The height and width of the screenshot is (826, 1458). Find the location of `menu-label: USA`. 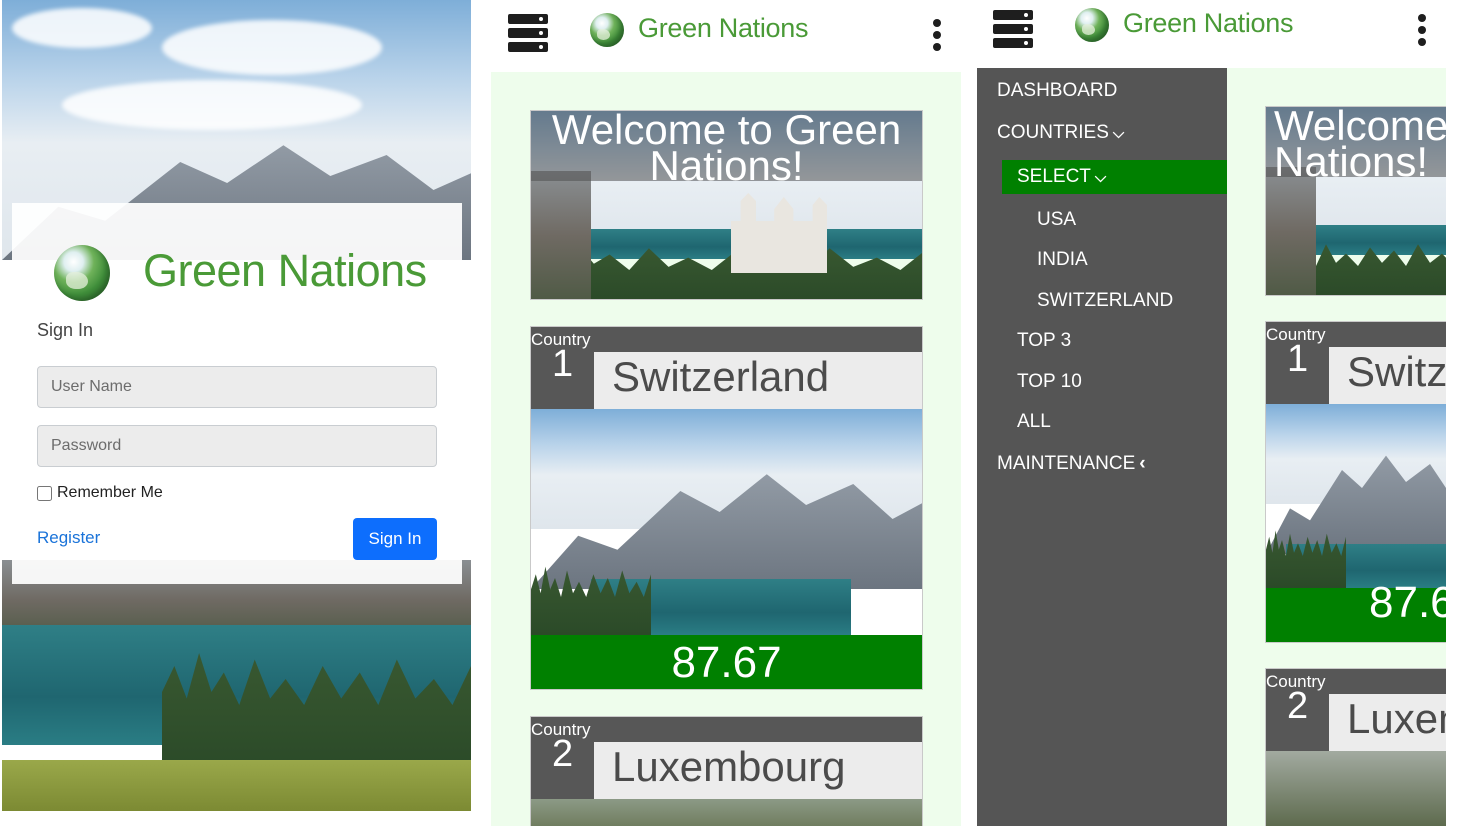

menu-label: USA is located at coordinates (1057, 219).